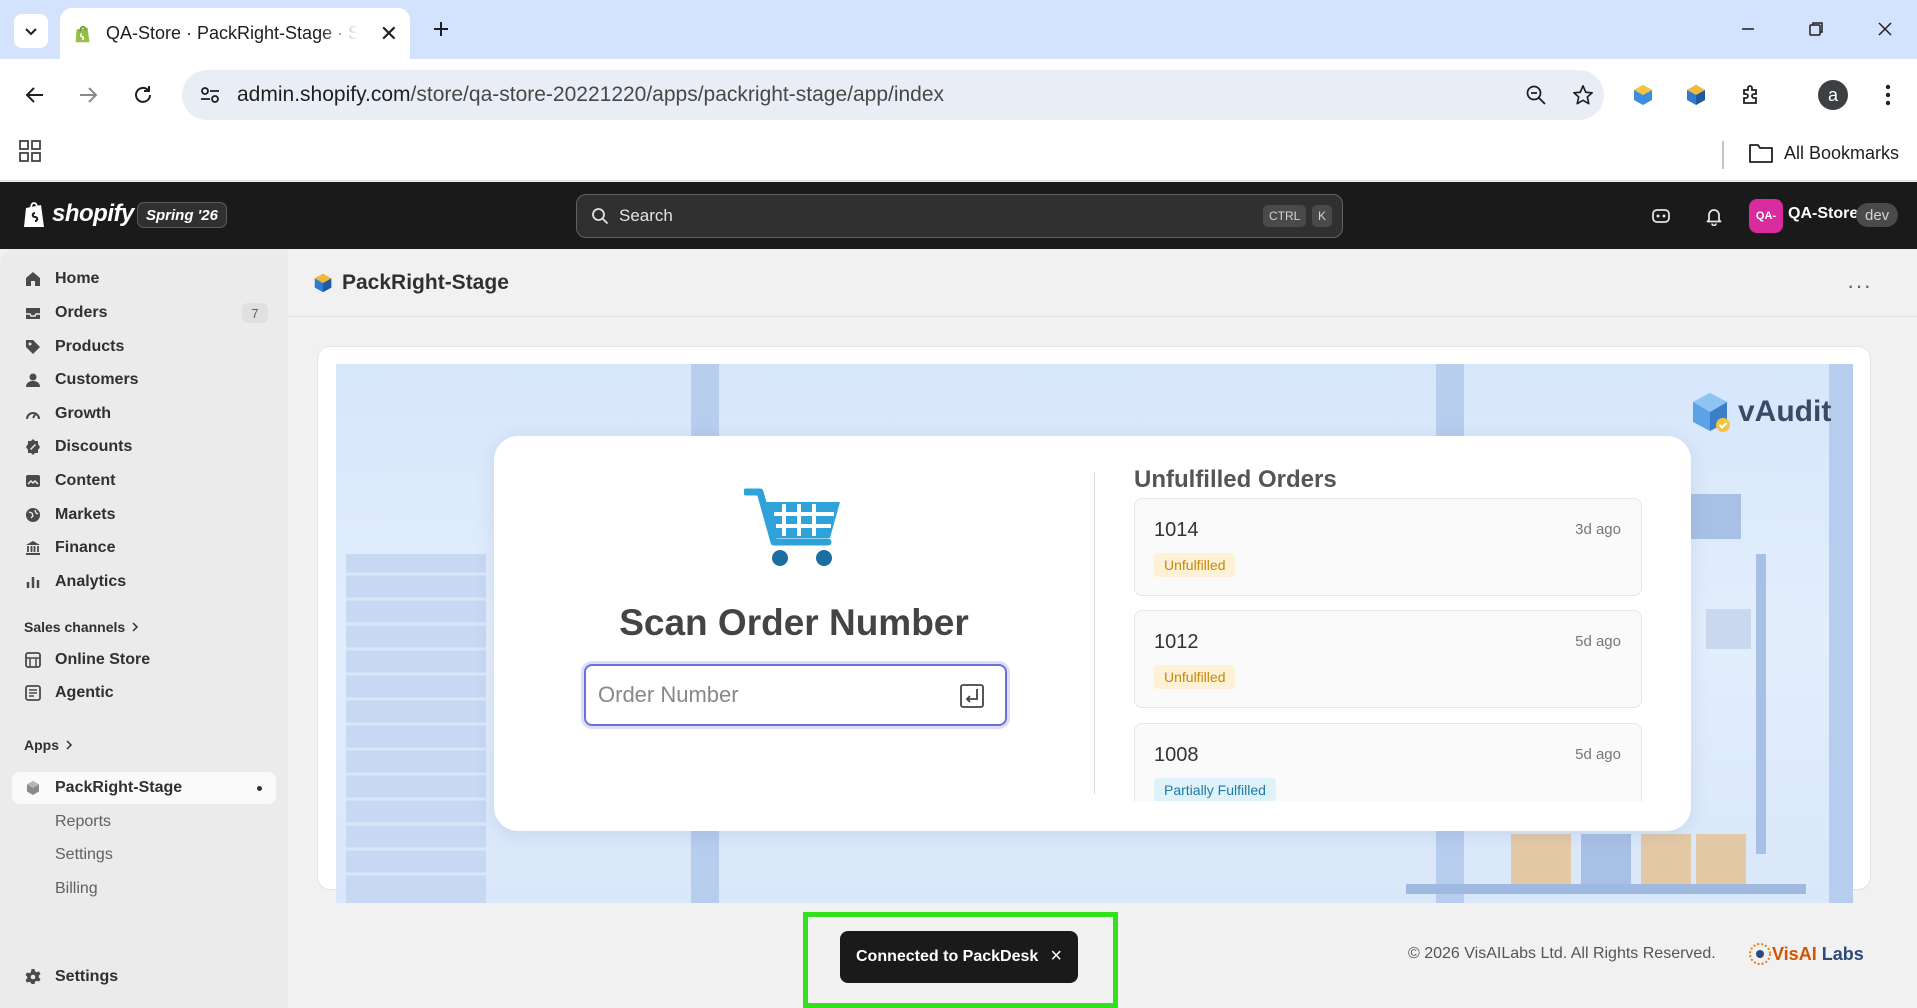 The height and width of the screenshot is (1008, 1917). I want to click on apps-grid-icon, so click(30, 151).